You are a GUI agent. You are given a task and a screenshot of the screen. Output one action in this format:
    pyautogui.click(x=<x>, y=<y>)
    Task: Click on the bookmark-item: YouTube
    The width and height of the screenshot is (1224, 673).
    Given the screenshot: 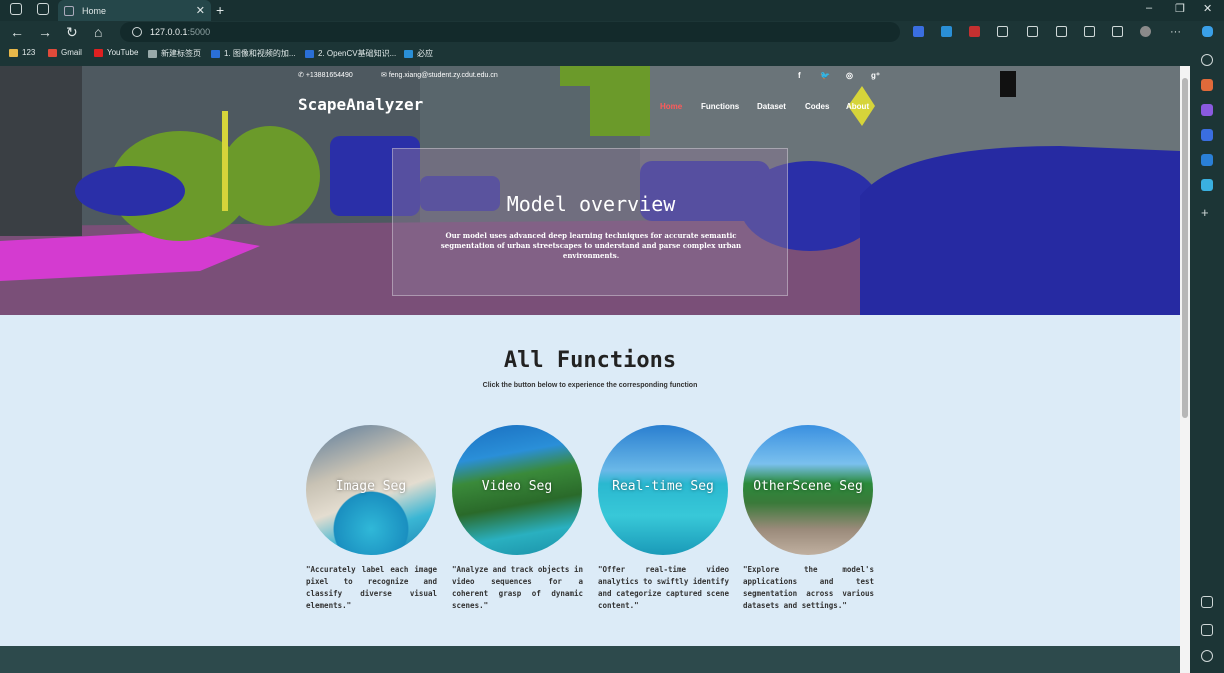 What is the action you would take?
    pyautogui.click(x=116, y=52)
    